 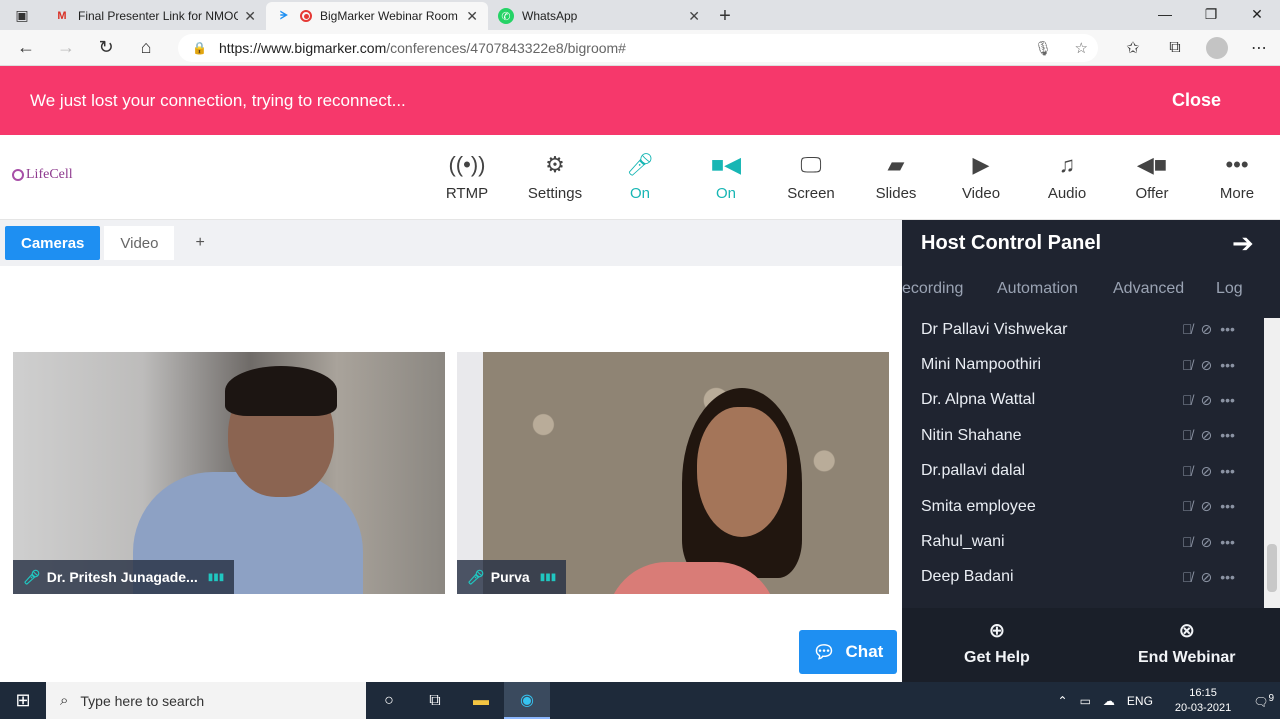 What do you see at coordinates (1083, 541) in the screenshot?
I see `list-item: Rahul_wani 🎙̸ ⊘ •••` at bounding box center [1083, 541].